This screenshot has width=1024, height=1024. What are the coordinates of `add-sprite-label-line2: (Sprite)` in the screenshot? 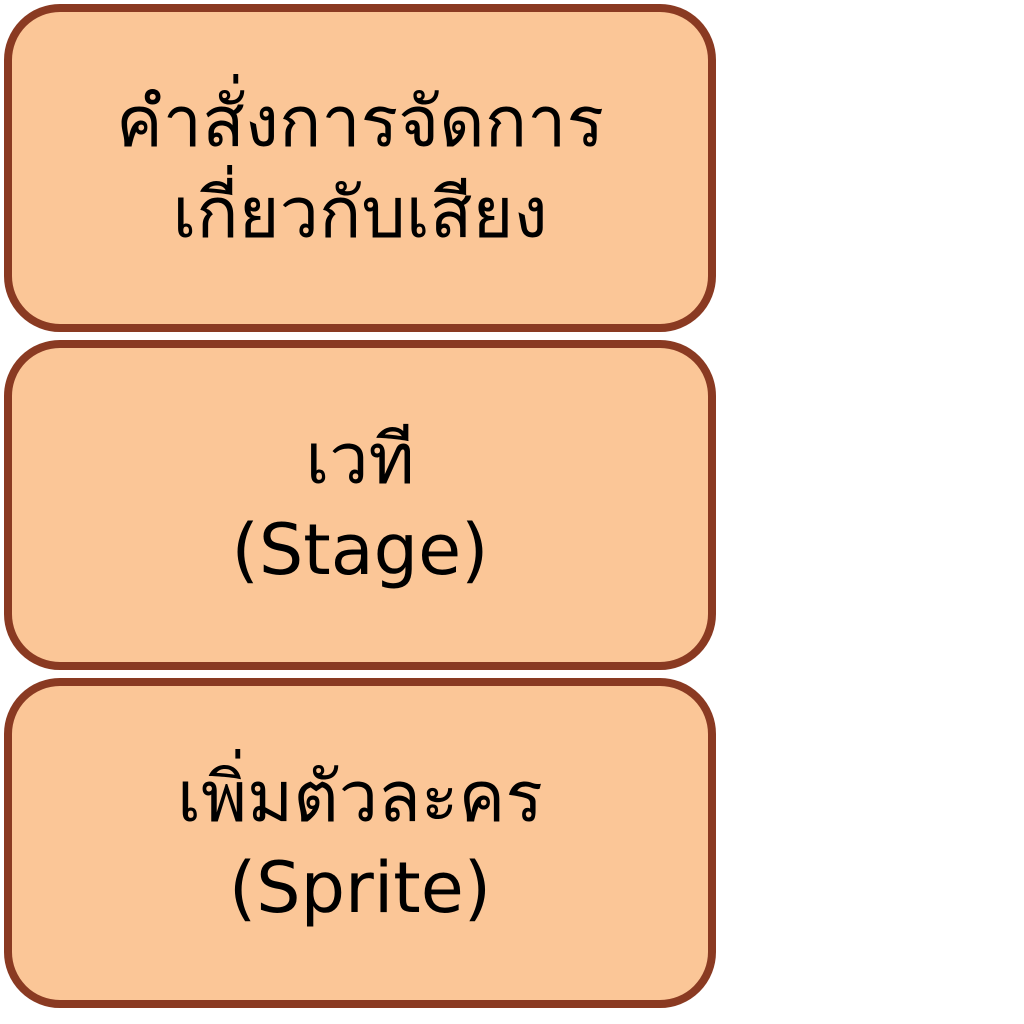 It's located at (360, 888).